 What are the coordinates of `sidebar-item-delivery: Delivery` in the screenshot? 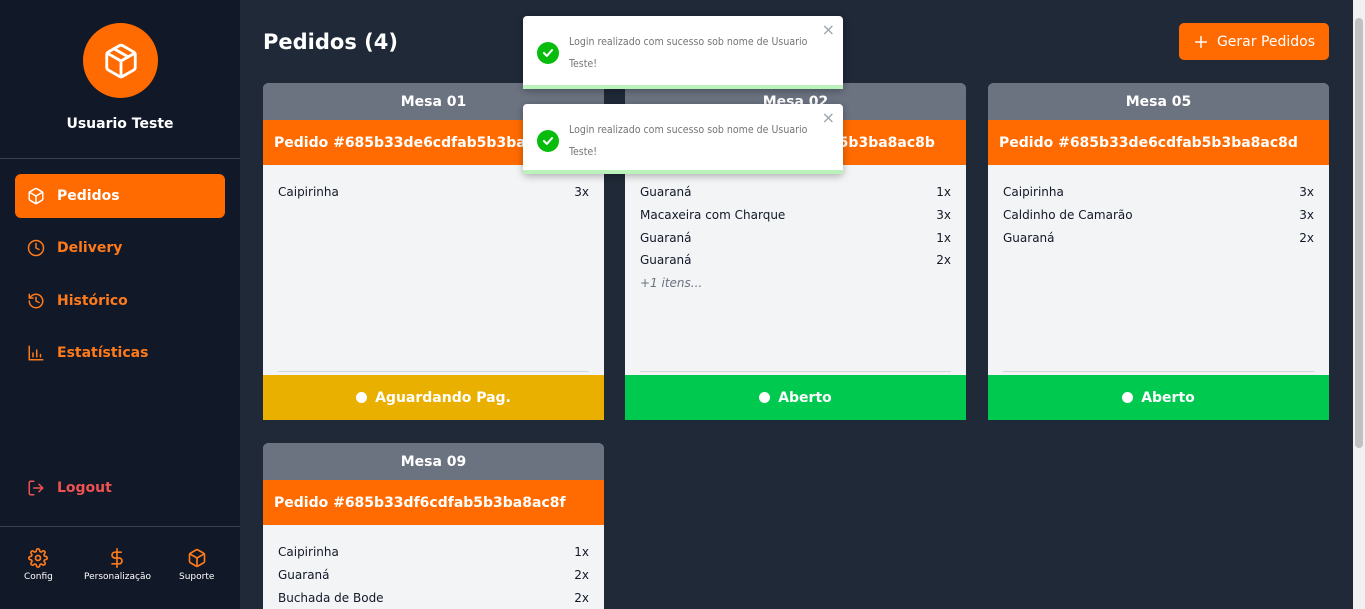 It's located at (120, 248).